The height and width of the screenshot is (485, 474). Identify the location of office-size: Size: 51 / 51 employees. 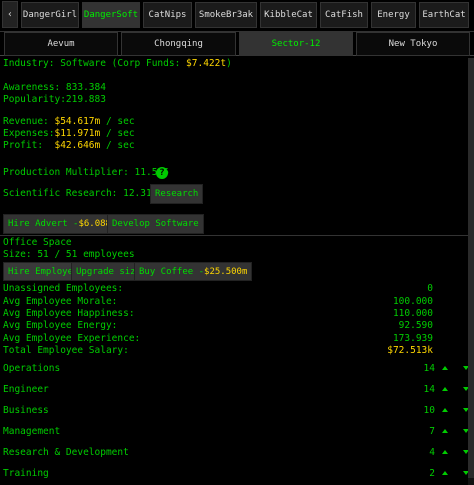
(69, 254).